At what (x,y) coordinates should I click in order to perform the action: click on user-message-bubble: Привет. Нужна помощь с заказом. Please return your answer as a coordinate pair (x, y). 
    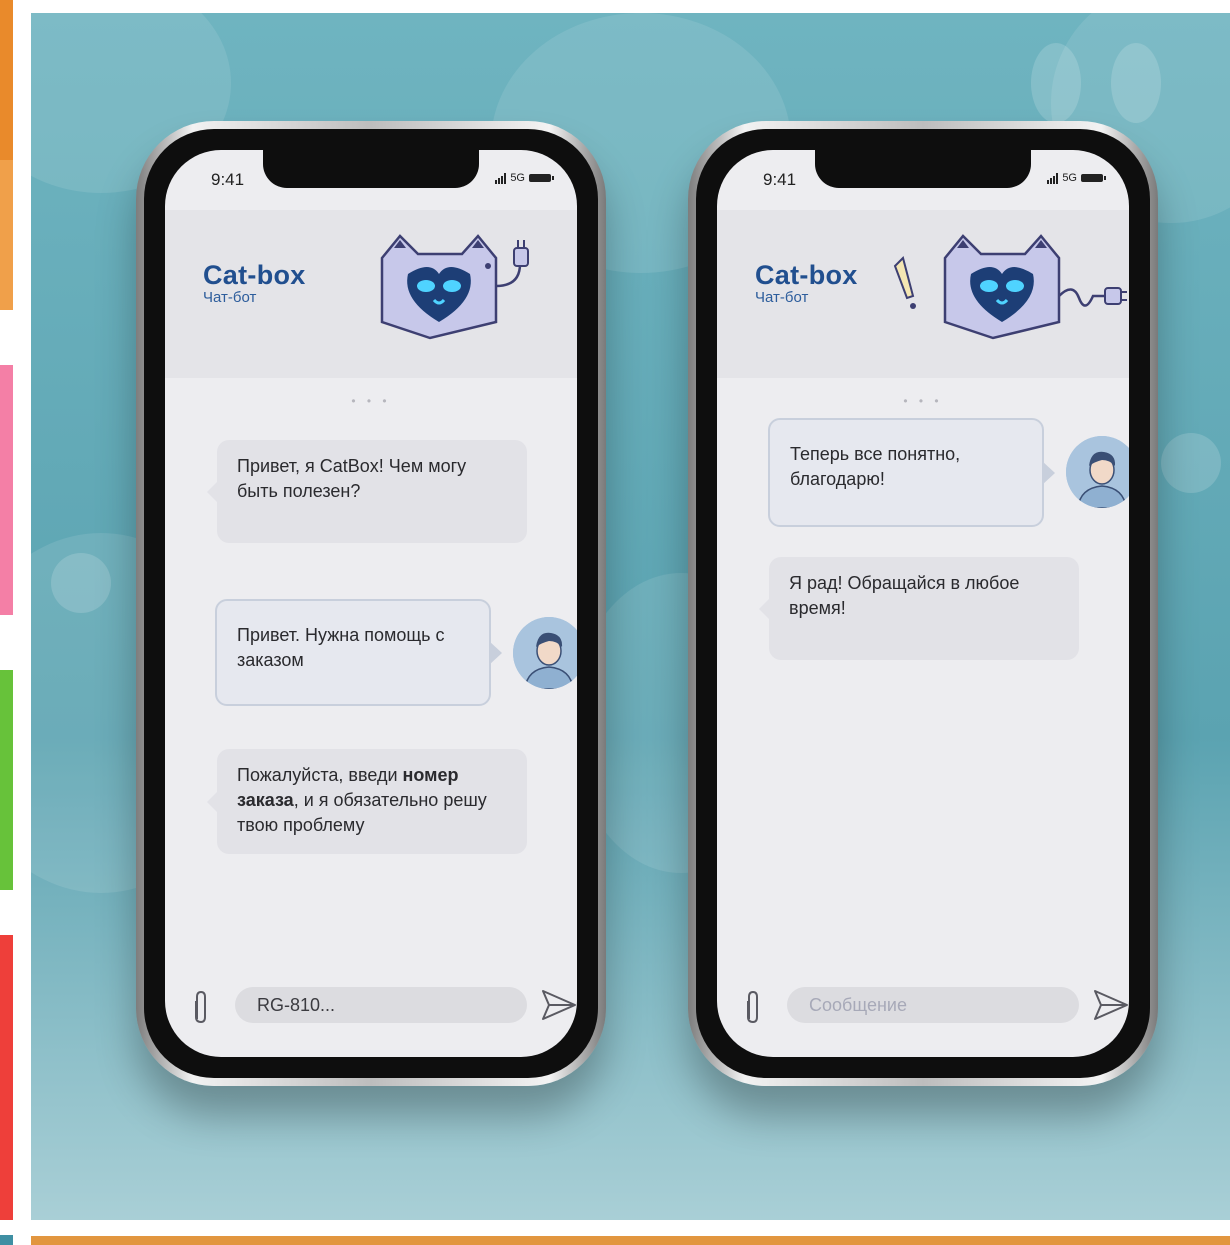
    Looking at the image, I should click on (358, 652).